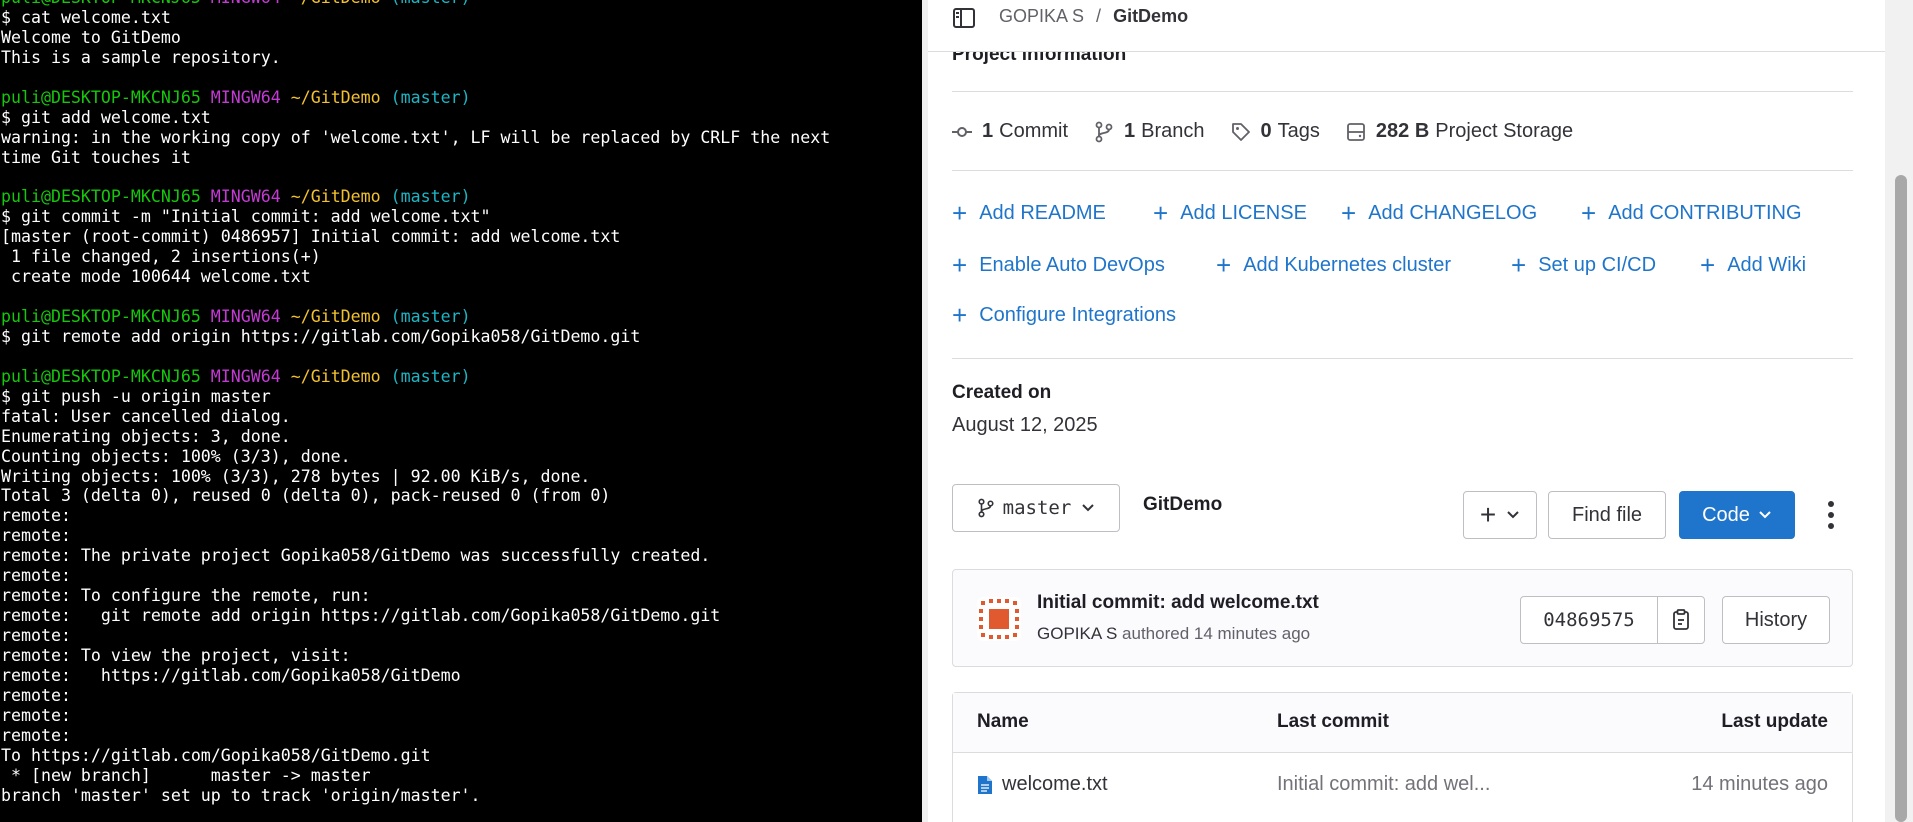  What do you see at coordinates (1406, 26) in the screenshot?
I see `top-bar: GOPIKA S / GitDemo` at bounding box center [1406, 26].